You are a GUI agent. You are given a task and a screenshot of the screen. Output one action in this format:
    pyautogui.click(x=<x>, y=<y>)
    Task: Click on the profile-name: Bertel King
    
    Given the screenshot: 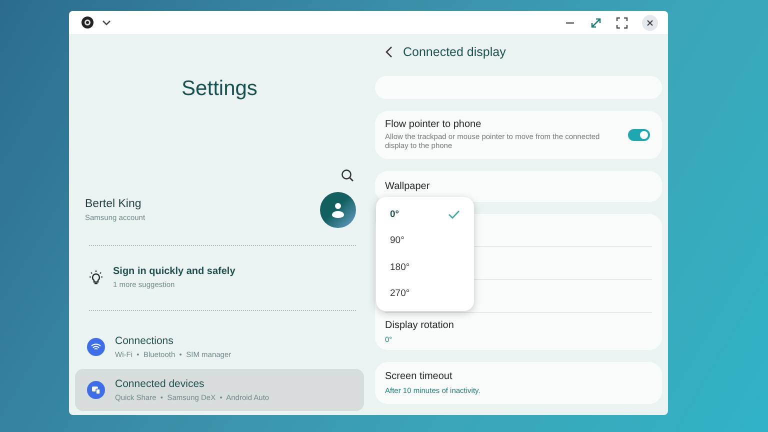 What is the action you would take?
    pyautogui.click(x=113, y=204)
    